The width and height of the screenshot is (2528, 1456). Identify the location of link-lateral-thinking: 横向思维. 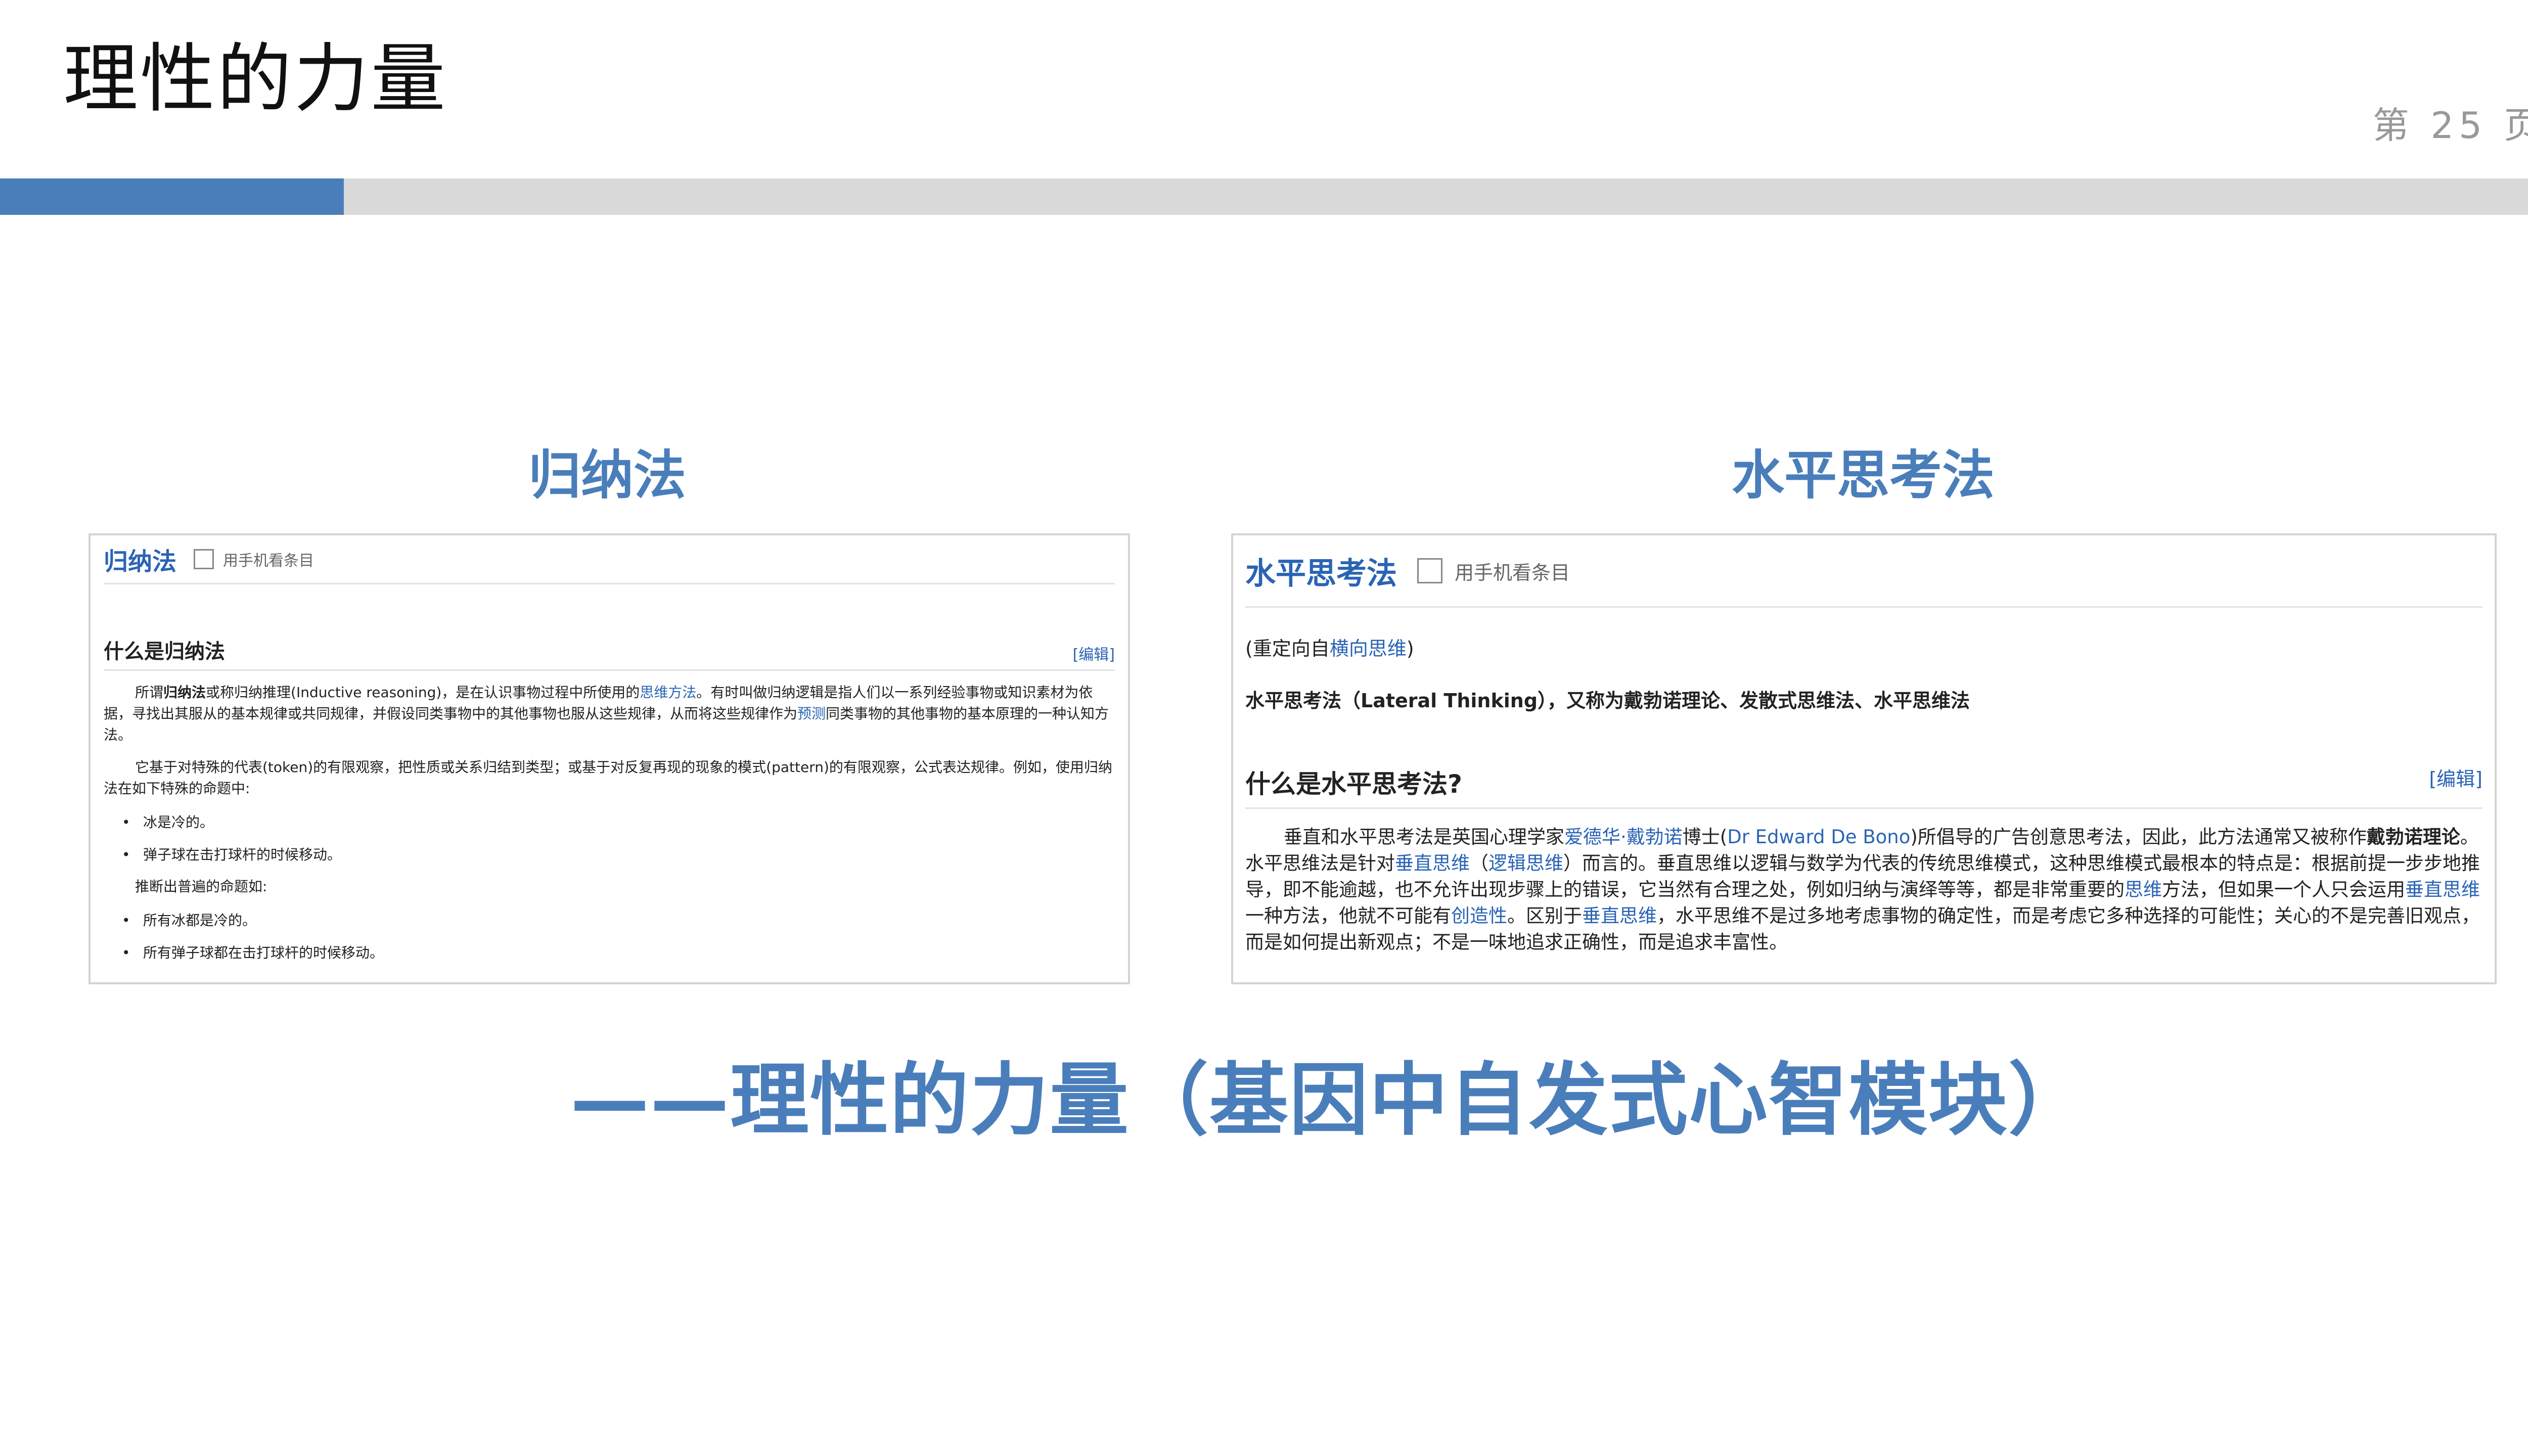
(1369, 649).